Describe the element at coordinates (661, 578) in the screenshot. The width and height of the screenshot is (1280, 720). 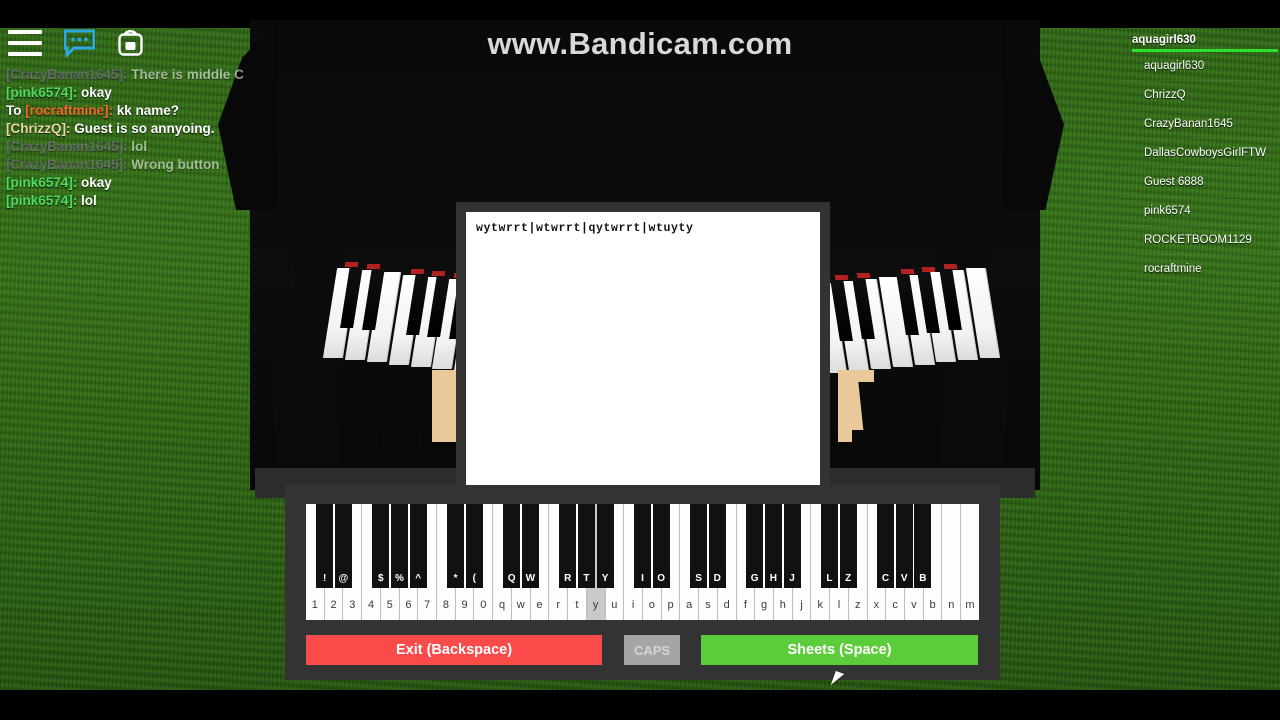
I see `piano-black-key-label: O` at that location.